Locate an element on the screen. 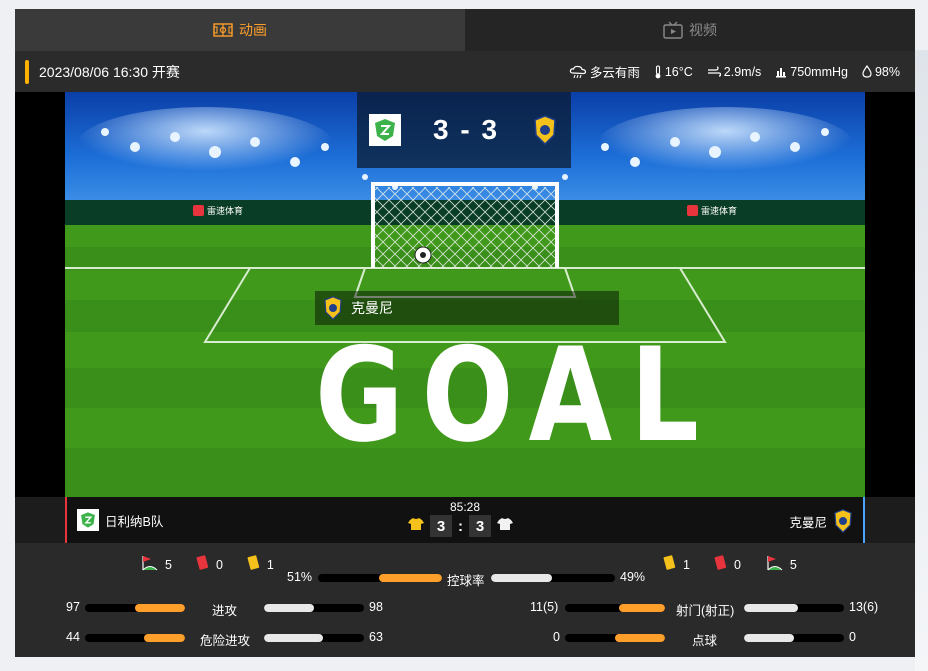 This screenshot has width=928, height=671. home-corners: 5 is located at coordinates (168, 564).